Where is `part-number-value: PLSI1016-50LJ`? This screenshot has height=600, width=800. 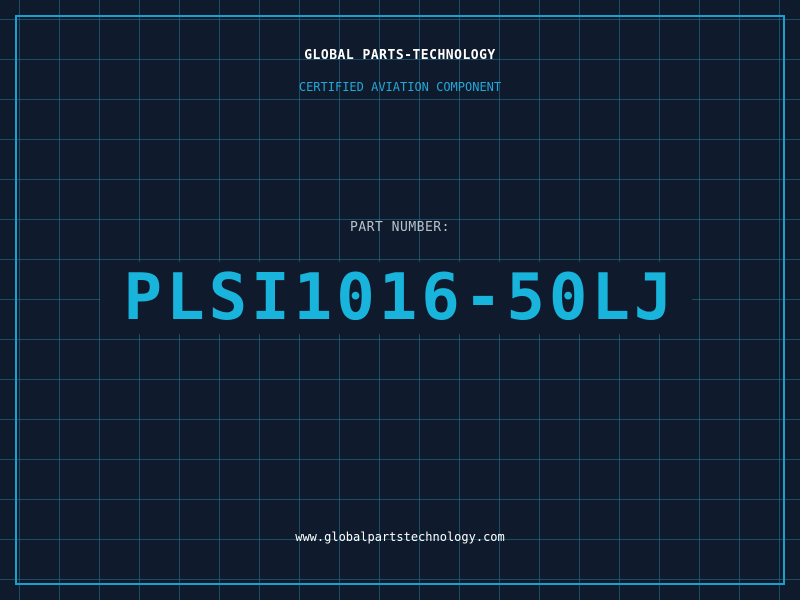 part-number-value: PLSI1016-50LJ is located at coordinates (400, 298).